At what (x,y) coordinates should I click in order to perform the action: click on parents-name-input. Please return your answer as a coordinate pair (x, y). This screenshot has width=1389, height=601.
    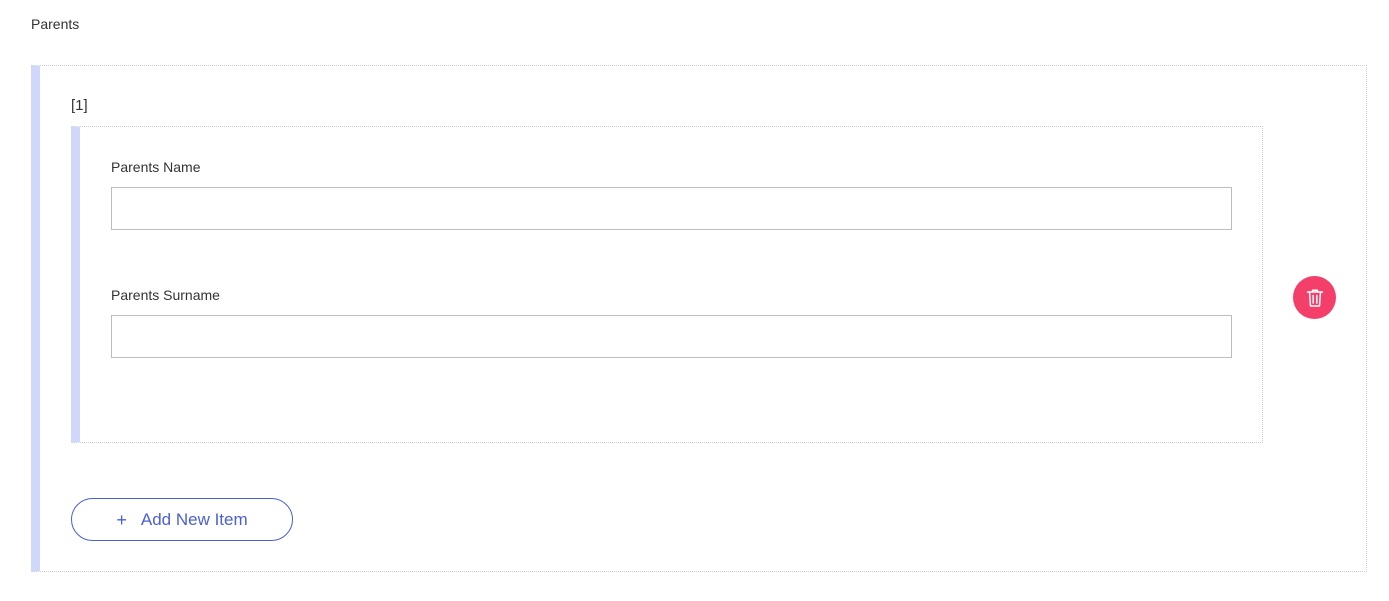
    Looking at the image, I should click on (671, 208).